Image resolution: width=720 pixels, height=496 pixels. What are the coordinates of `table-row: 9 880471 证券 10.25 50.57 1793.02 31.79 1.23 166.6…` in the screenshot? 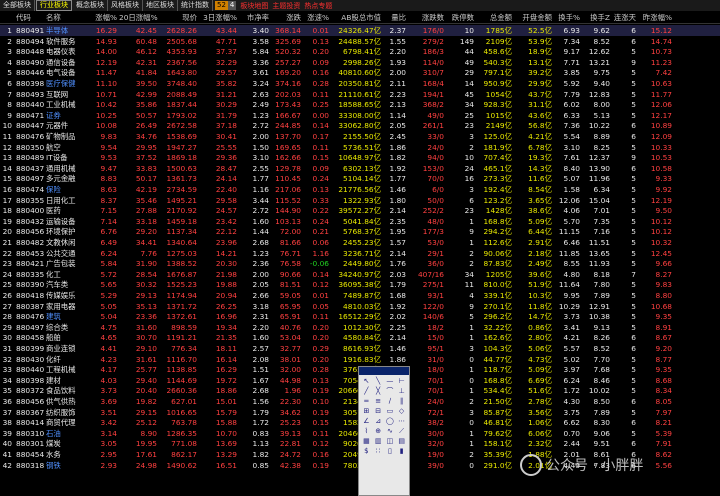 It's located at (360, 115).